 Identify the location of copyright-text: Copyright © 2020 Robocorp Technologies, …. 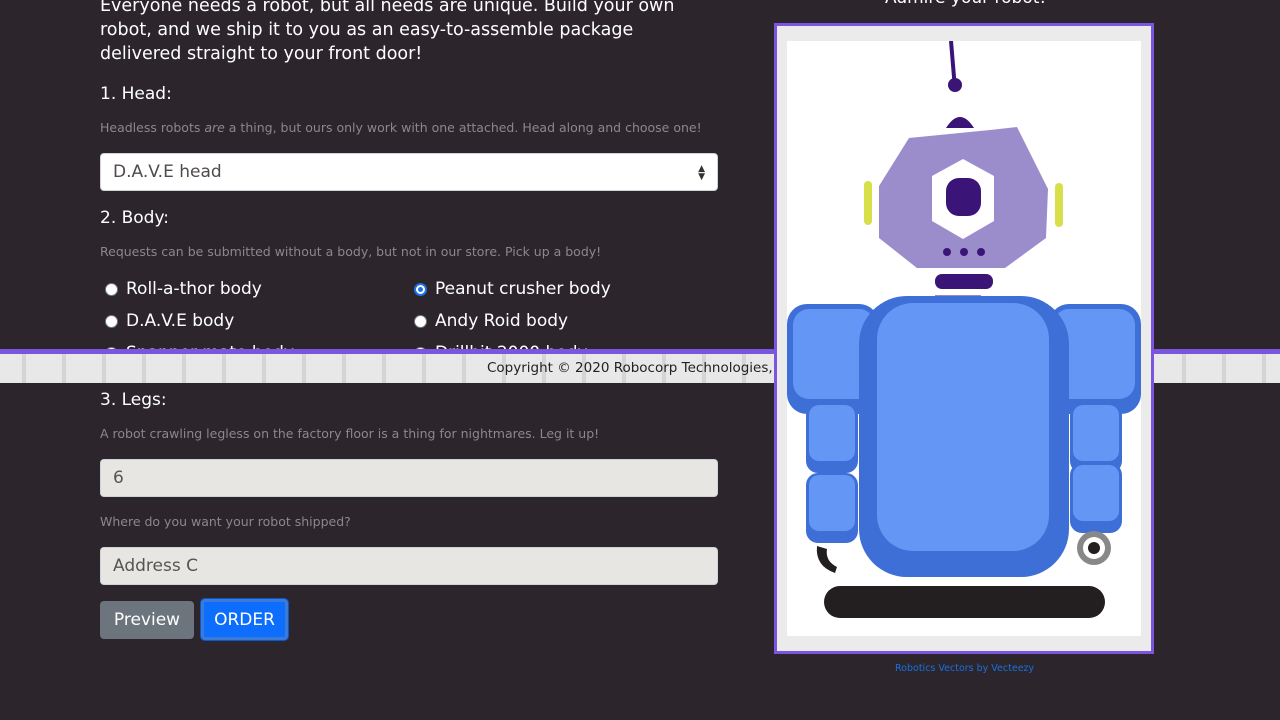
(634, 368).